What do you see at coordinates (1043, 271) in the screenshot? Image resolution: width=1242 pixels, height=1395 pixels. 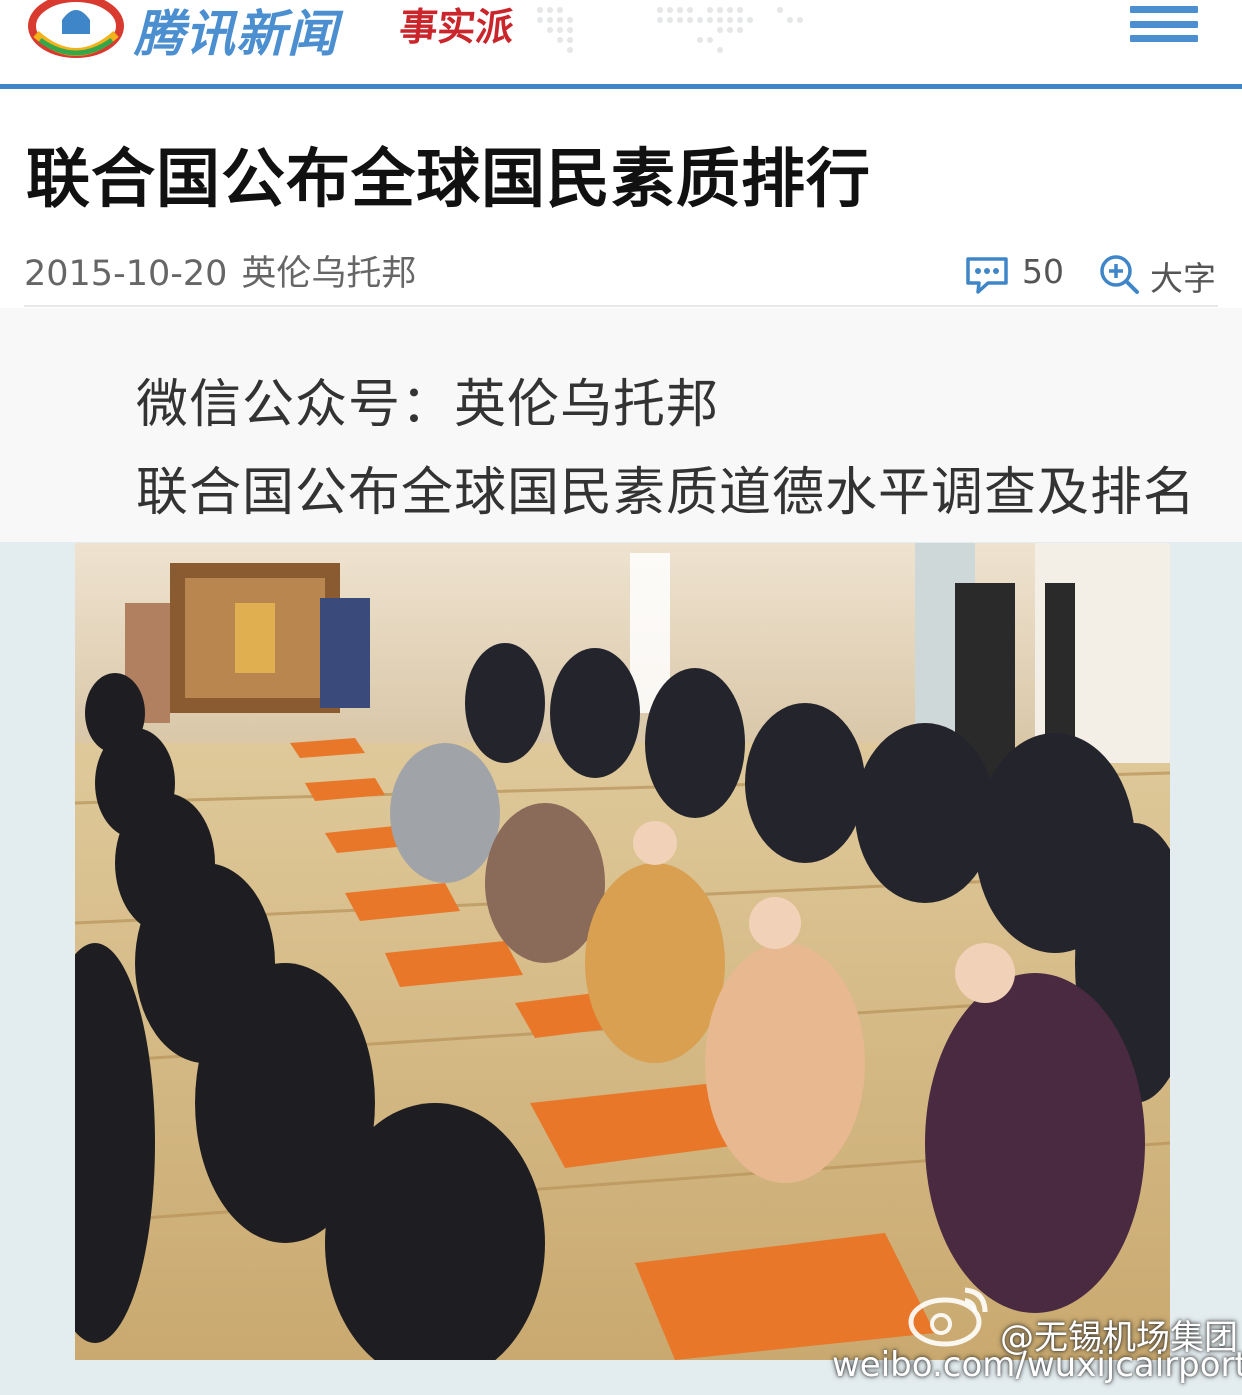 I see `comment-count: 50` at bounding box center [1043, 271].